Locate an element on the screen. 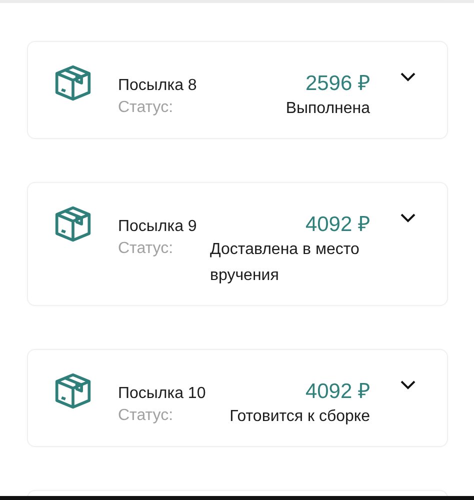 The image size is (474, 500). parcel-title: Посылка 9 is located at coordinates (157, 227).